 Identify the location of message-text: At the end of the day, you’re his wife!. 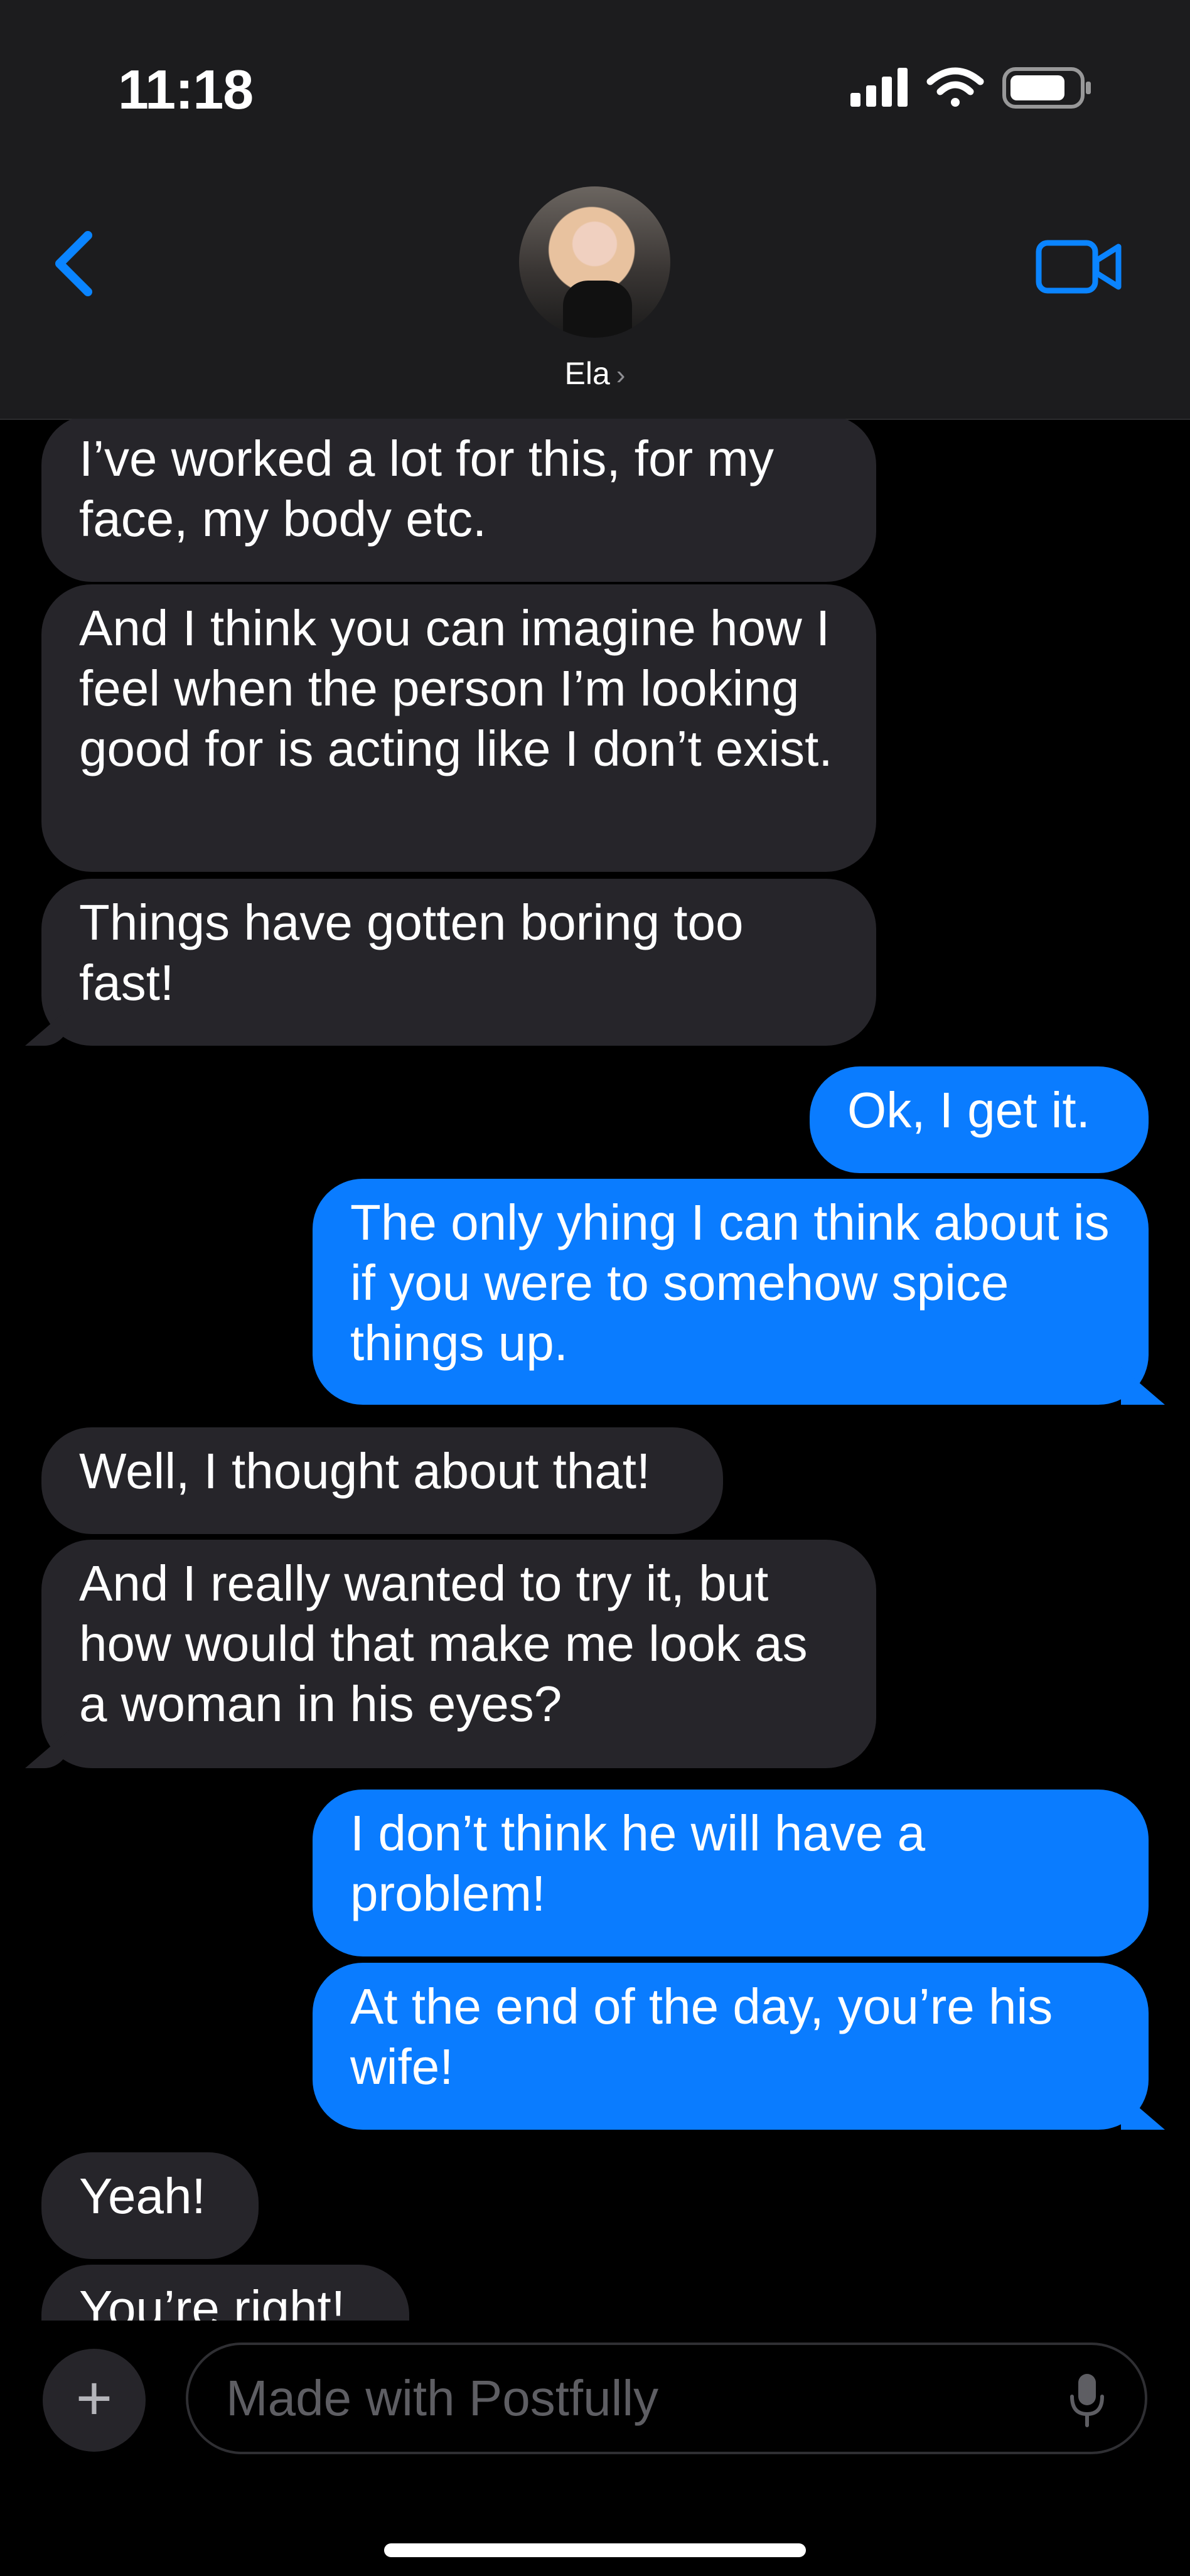
(701, 2036).